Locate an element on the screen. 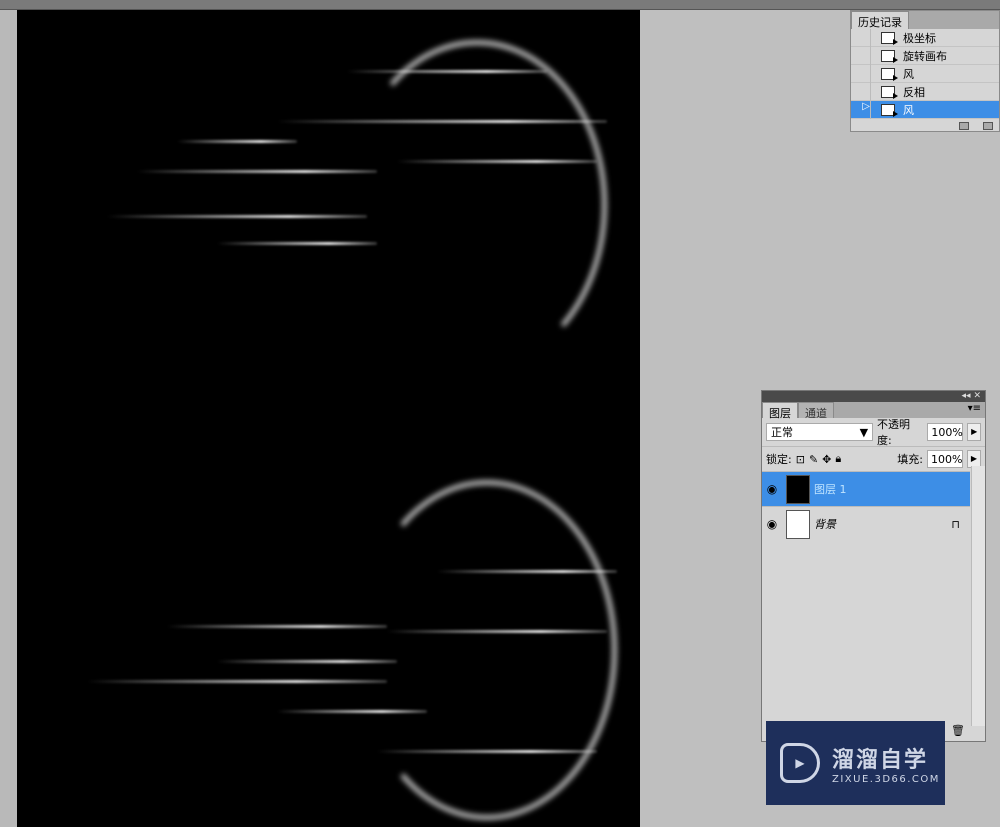 The image size is (1000, 827). lock-image-icon: ✎ is located at coordinates (813, 459).